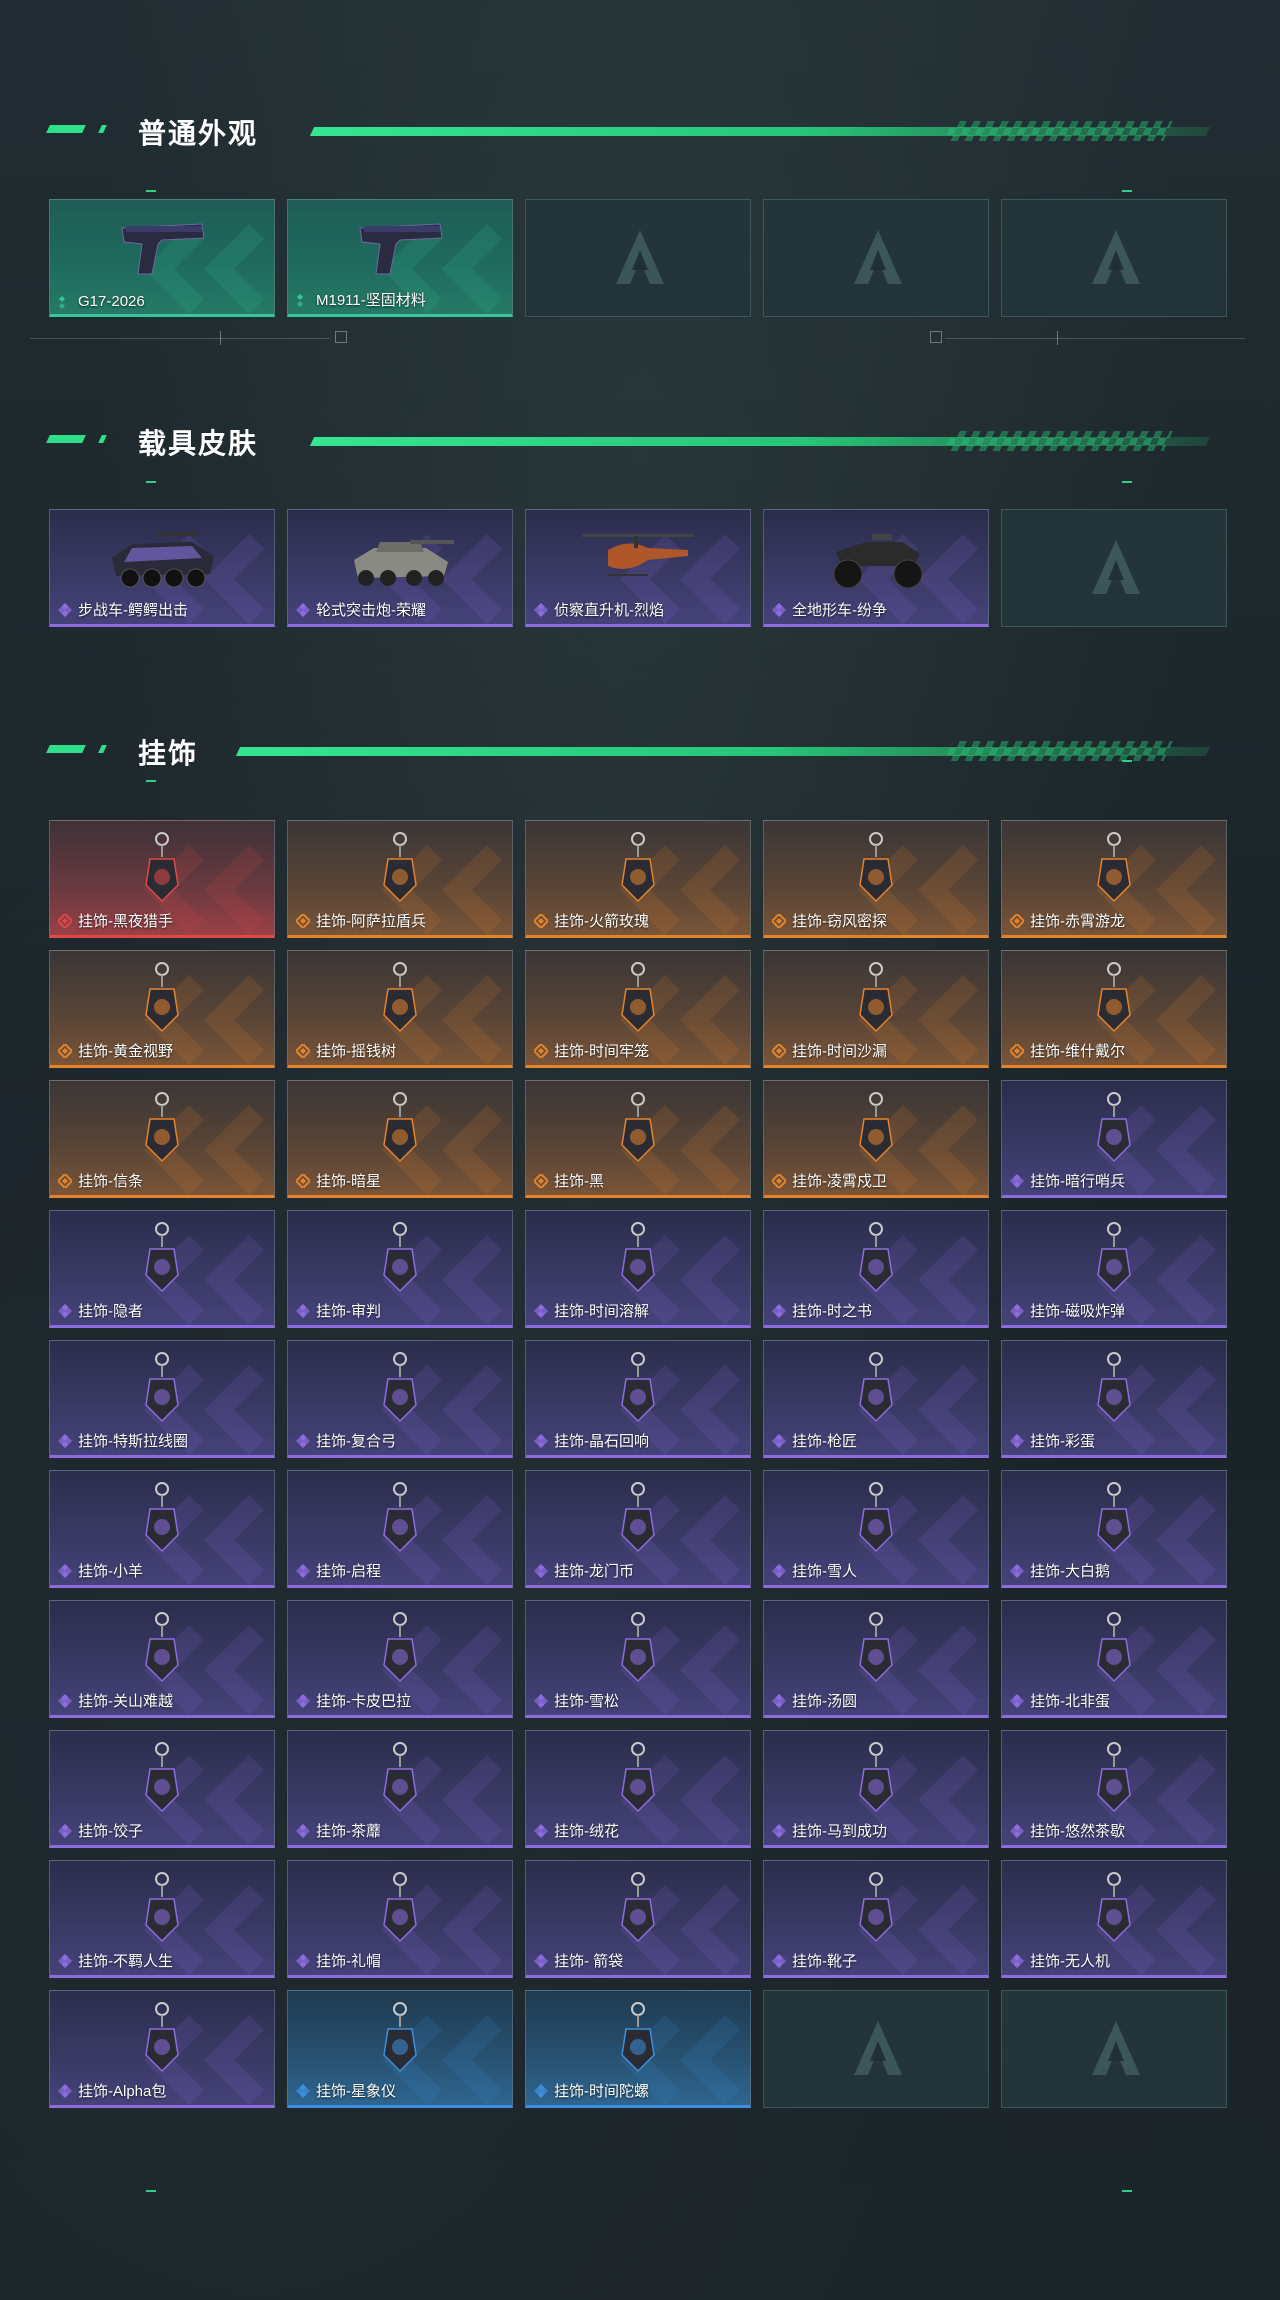  I want to click on item-card: 全地形车-纷争, so click(876, 568).